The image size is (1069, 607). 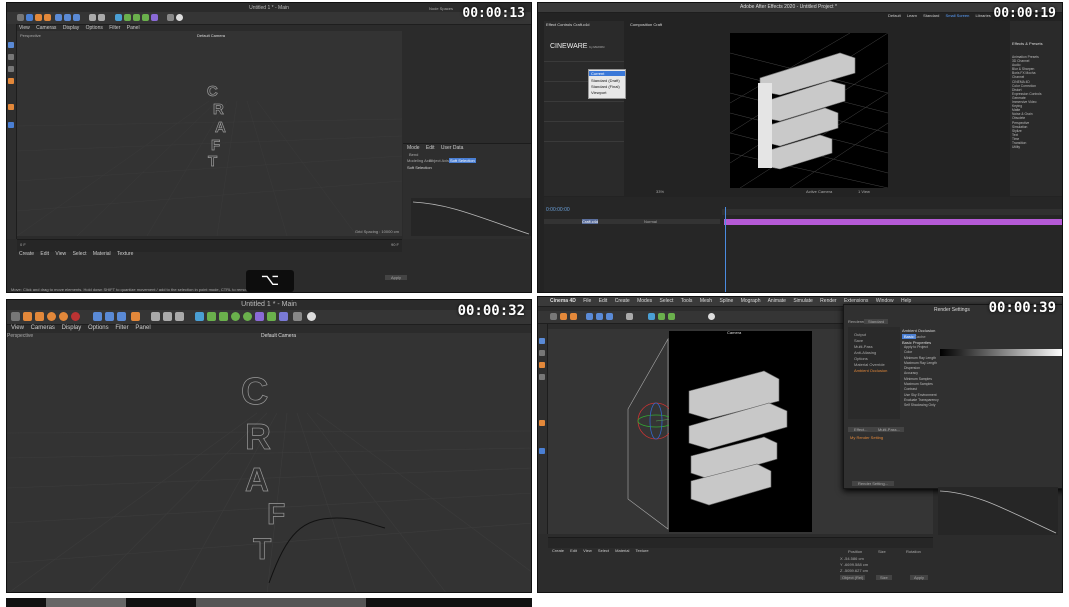 What do you see at coordinates (1001, 352) in the screenshot?
I see `color-gradient` at bounding box center [1001, 352].